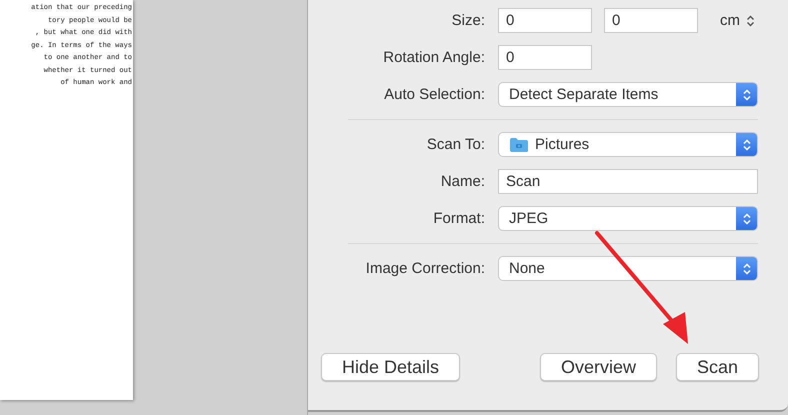 Image resolution: width=788 pixels, height=415 pixels. What do you see at coordinates (458, 218) in the screenshot?
I see `field-label: Format:` at bounding box center [458, 218].